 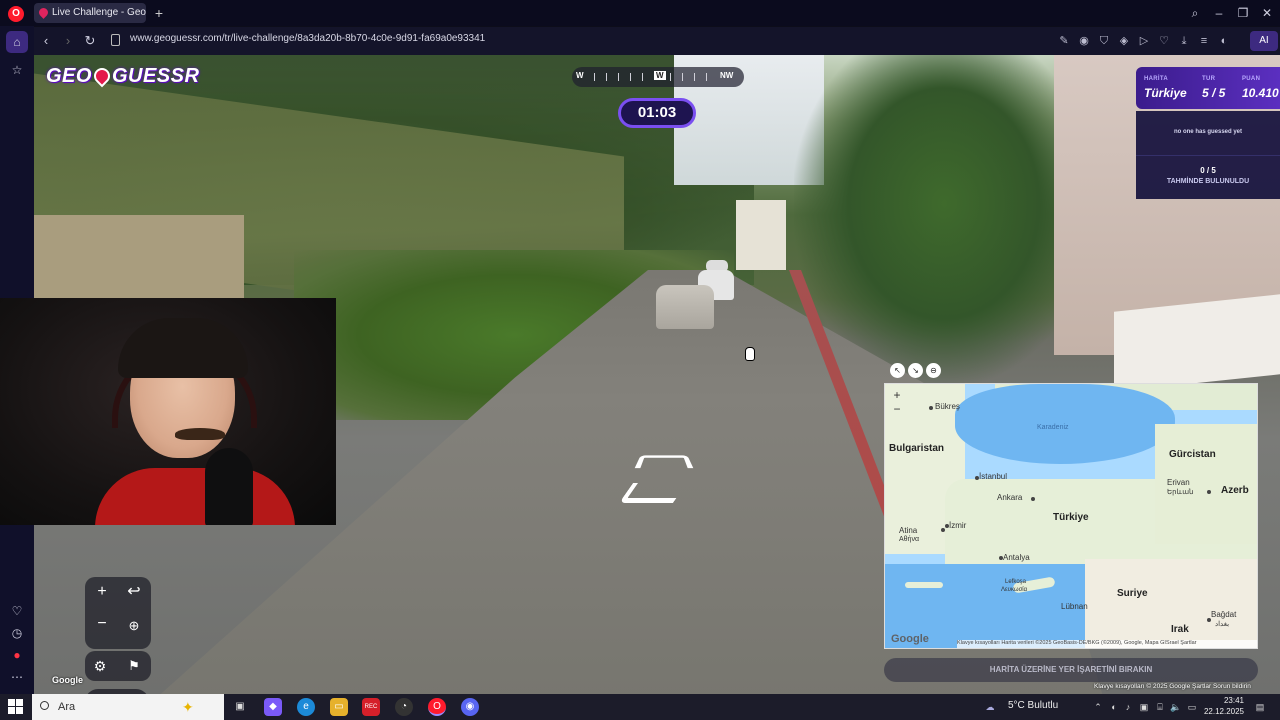 What do you see at coordinates (1033, 705) in the screenshot?
I see `weather-text: 5°C Bulutlu` at bounding box center [1033, 705].